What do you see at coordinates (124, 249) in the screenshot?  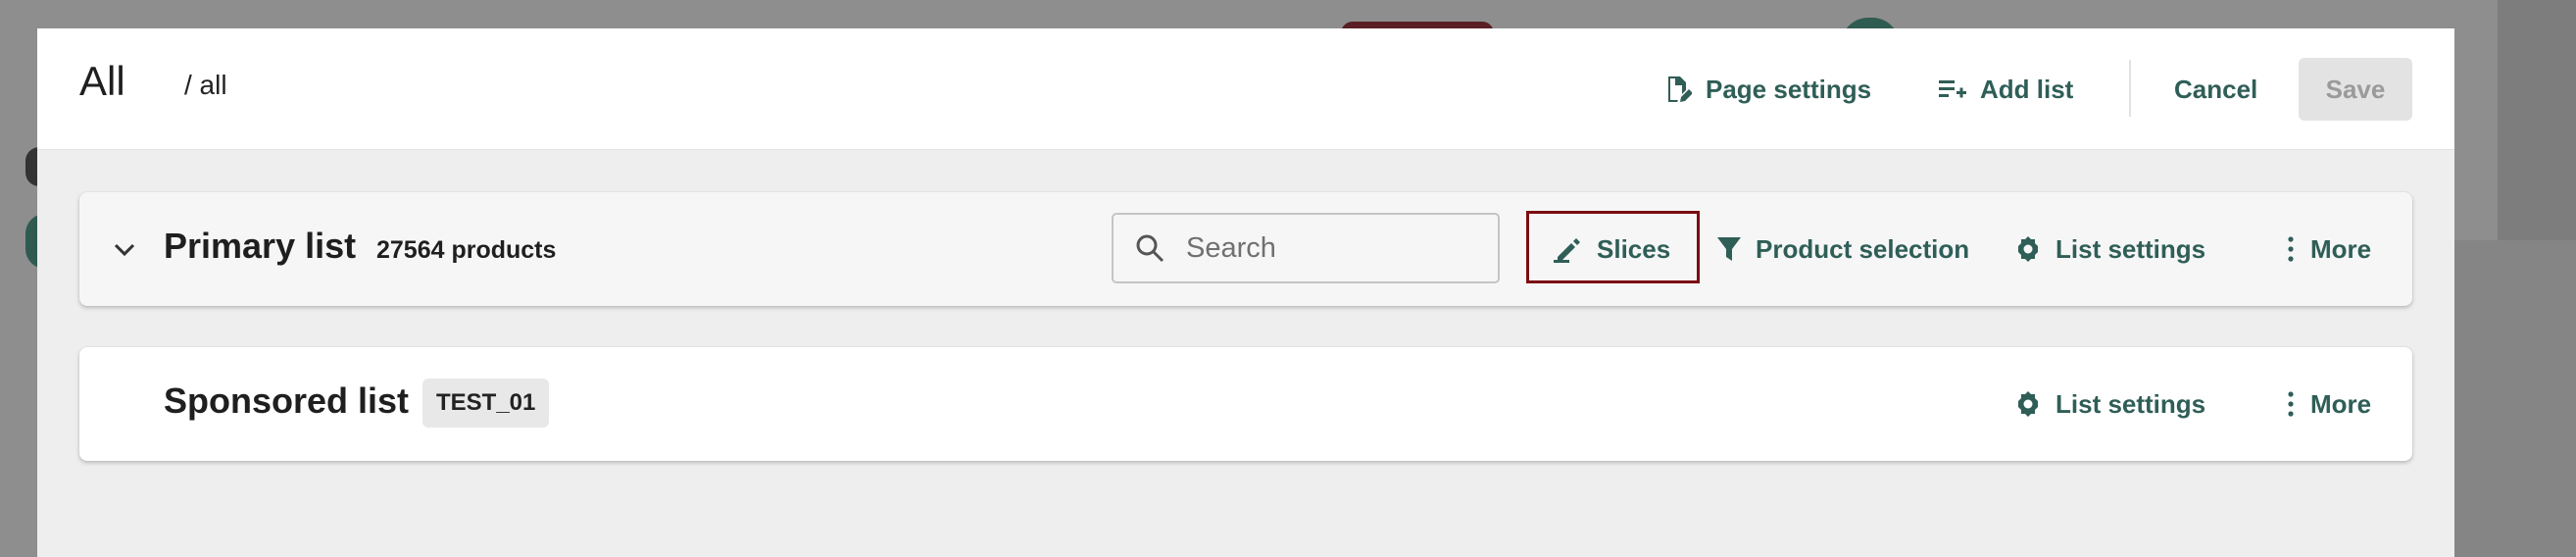 I see `chevron-down-icon` at bounding box center [124, 249].